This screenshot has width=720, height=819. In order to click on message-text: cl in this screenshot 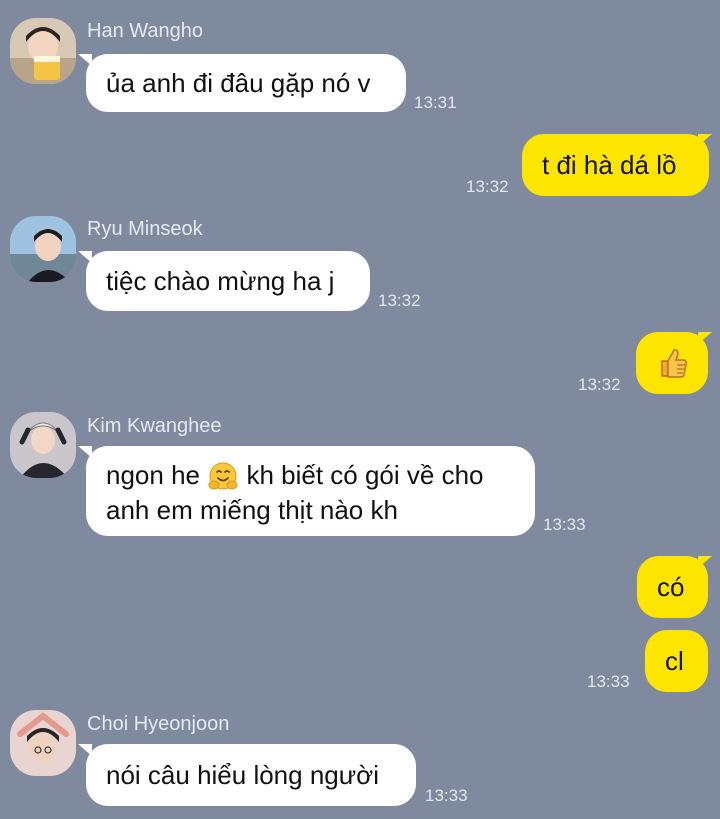, I will do `click(674, 661)`.